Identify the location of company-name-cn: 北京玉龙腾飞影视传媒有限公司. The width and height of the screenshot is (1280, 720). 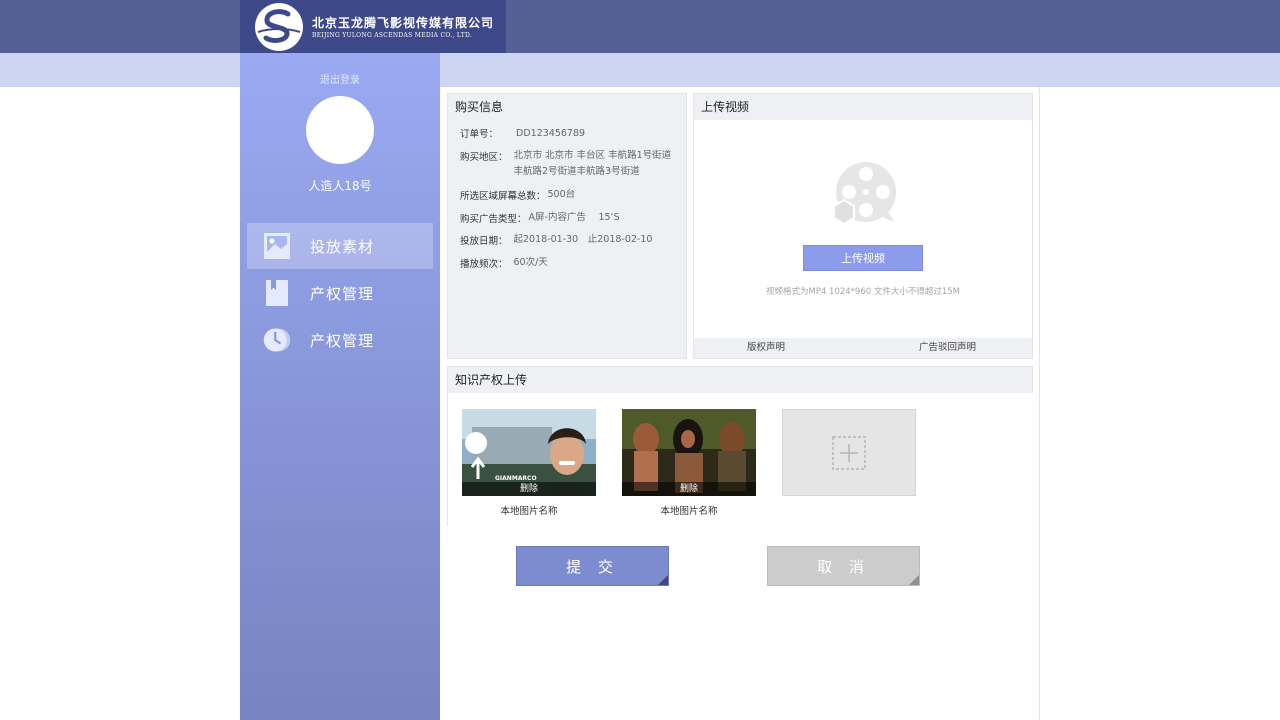
(403, 23).